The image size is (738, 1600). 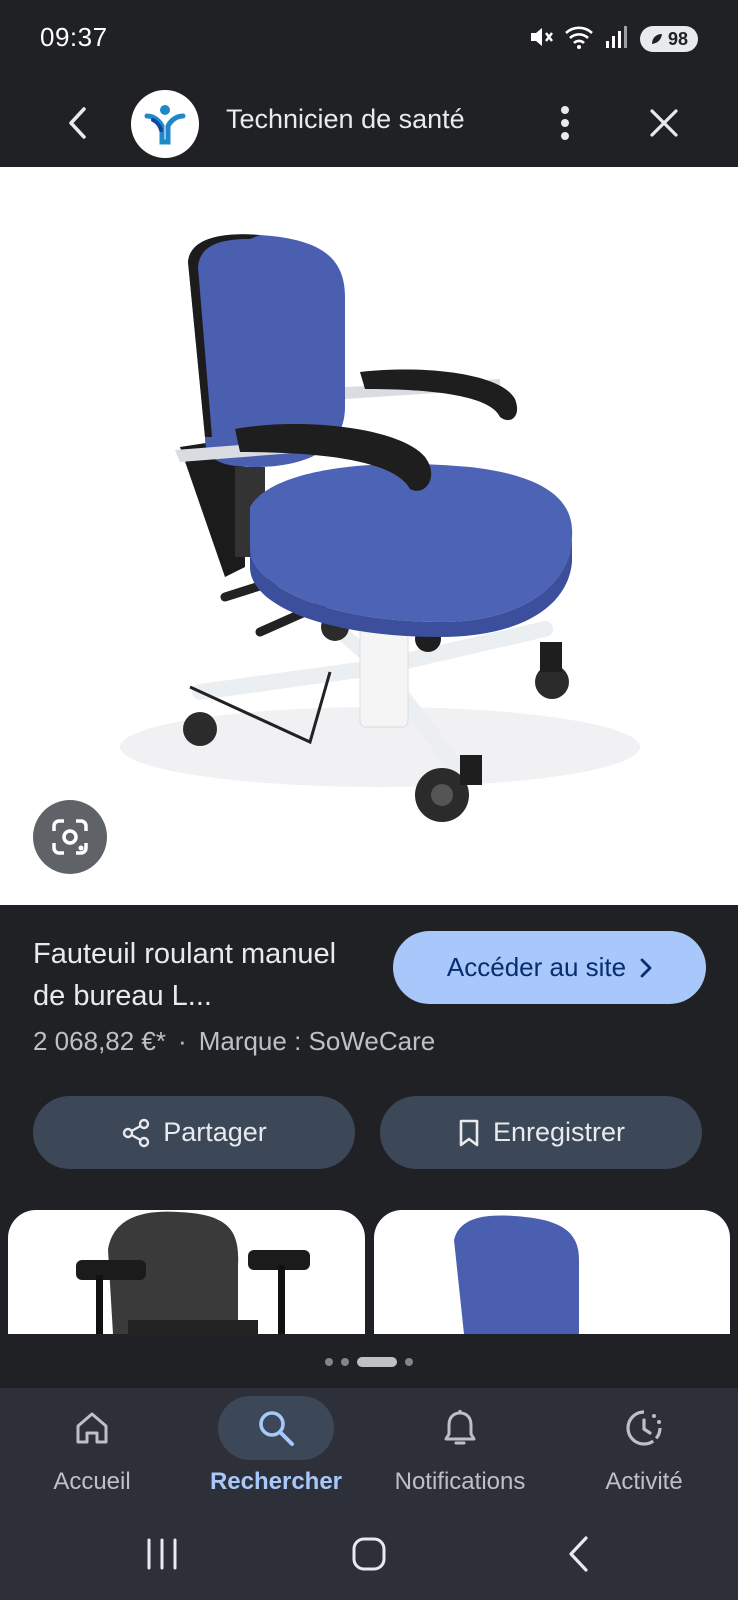 I want to click on product-meta: 2 068,82 €* · Marque : SoWeCare, so click(x=234, y=1041).